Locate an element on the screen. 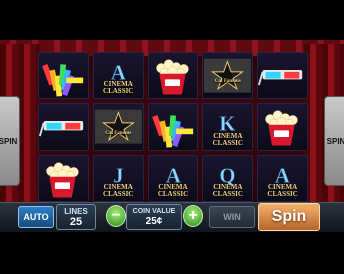 The image size is (344, 274). coin-value-display: COIN VALUE 25¢ is located at coordinates (154, 217).